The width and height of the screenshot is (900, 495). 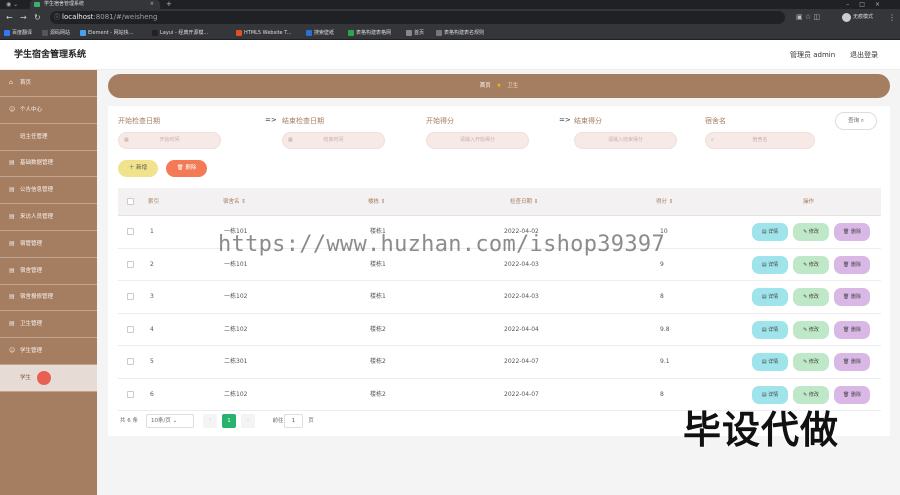 What do you see at coordinates (460, 33) in the screenshot?
I see `bookmark-item: 表格构建表名规则` at bounding box center [460, 33].